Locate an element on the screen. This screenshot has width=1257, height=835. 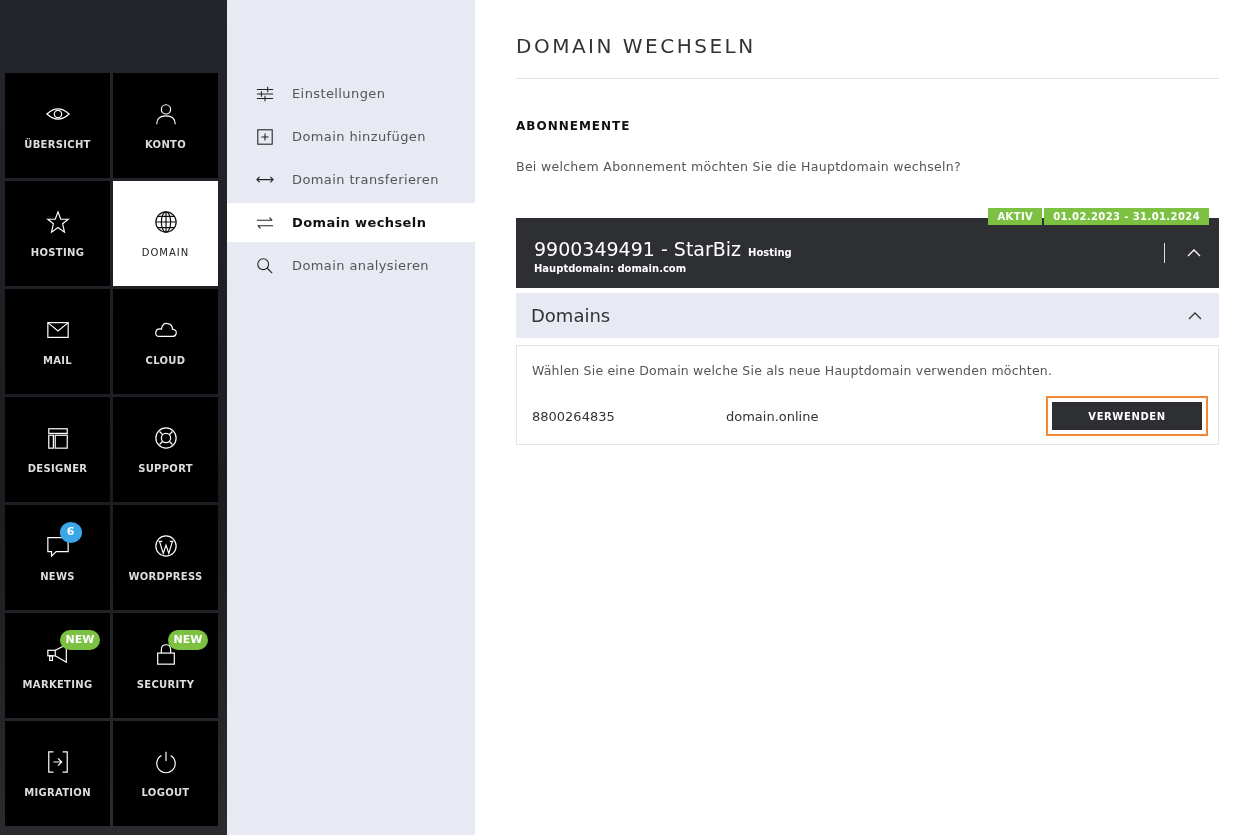
user-icon is located at coordinates (165, 113).